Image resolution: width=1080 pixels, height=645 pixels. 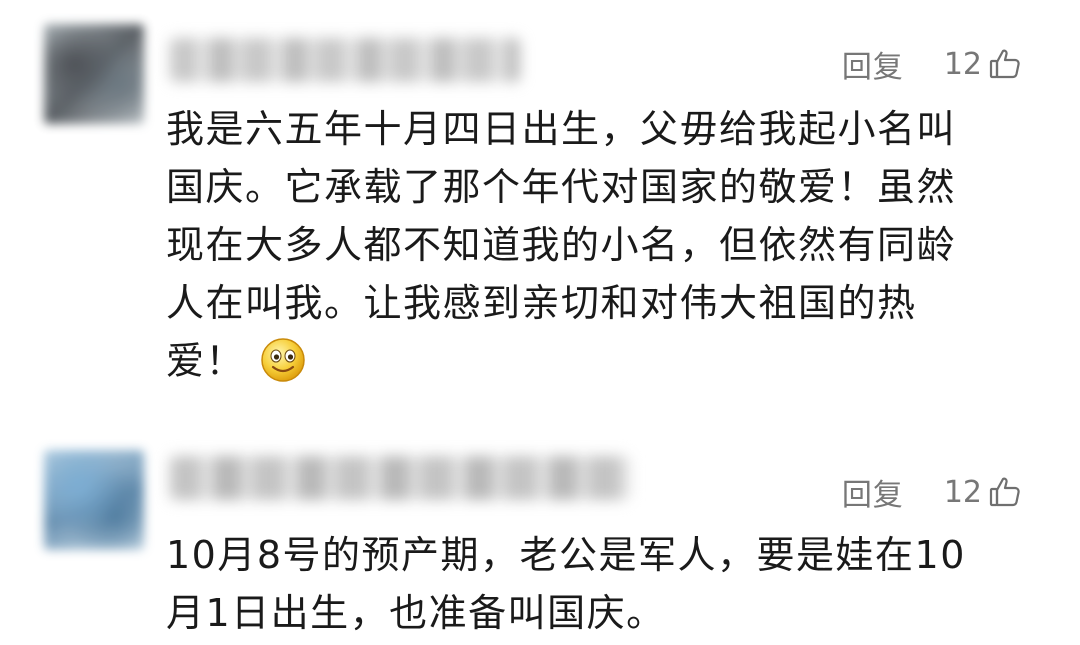 I want to click on smile-emoji-icon, so click(x=283, y=360).